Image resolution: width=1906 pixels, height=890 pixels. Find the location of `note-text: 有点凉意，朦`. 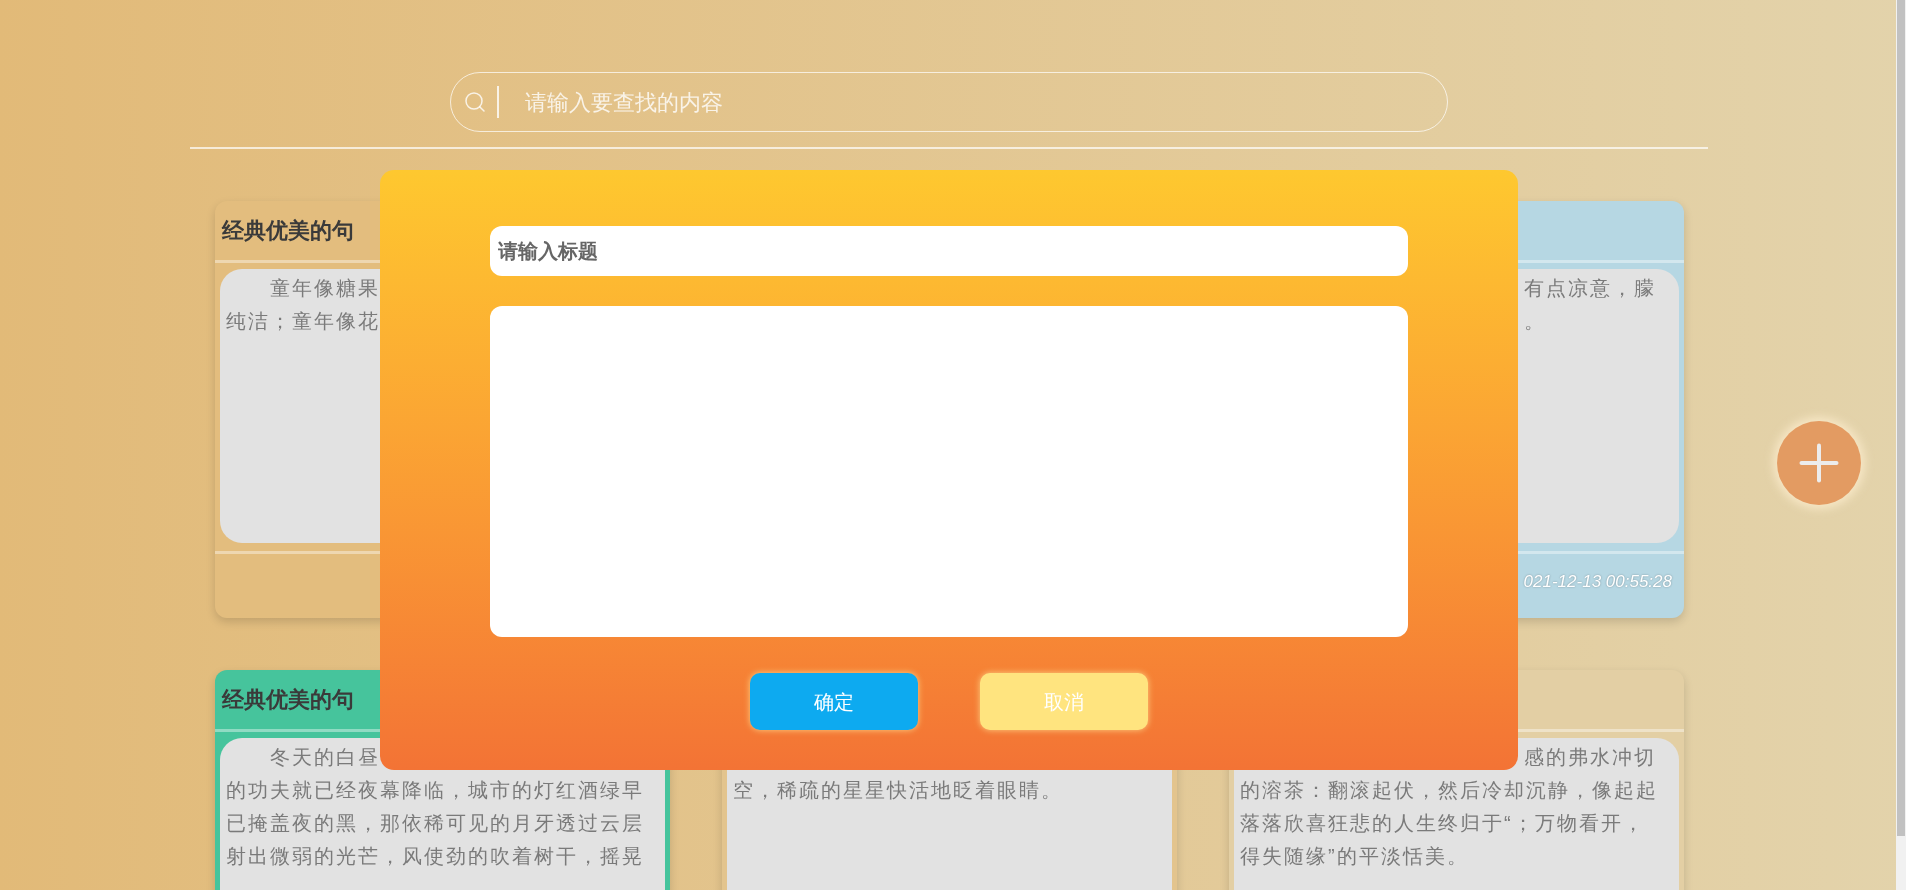

note-text: 有点凉意，朦 is located at coordinates (1590, 288).